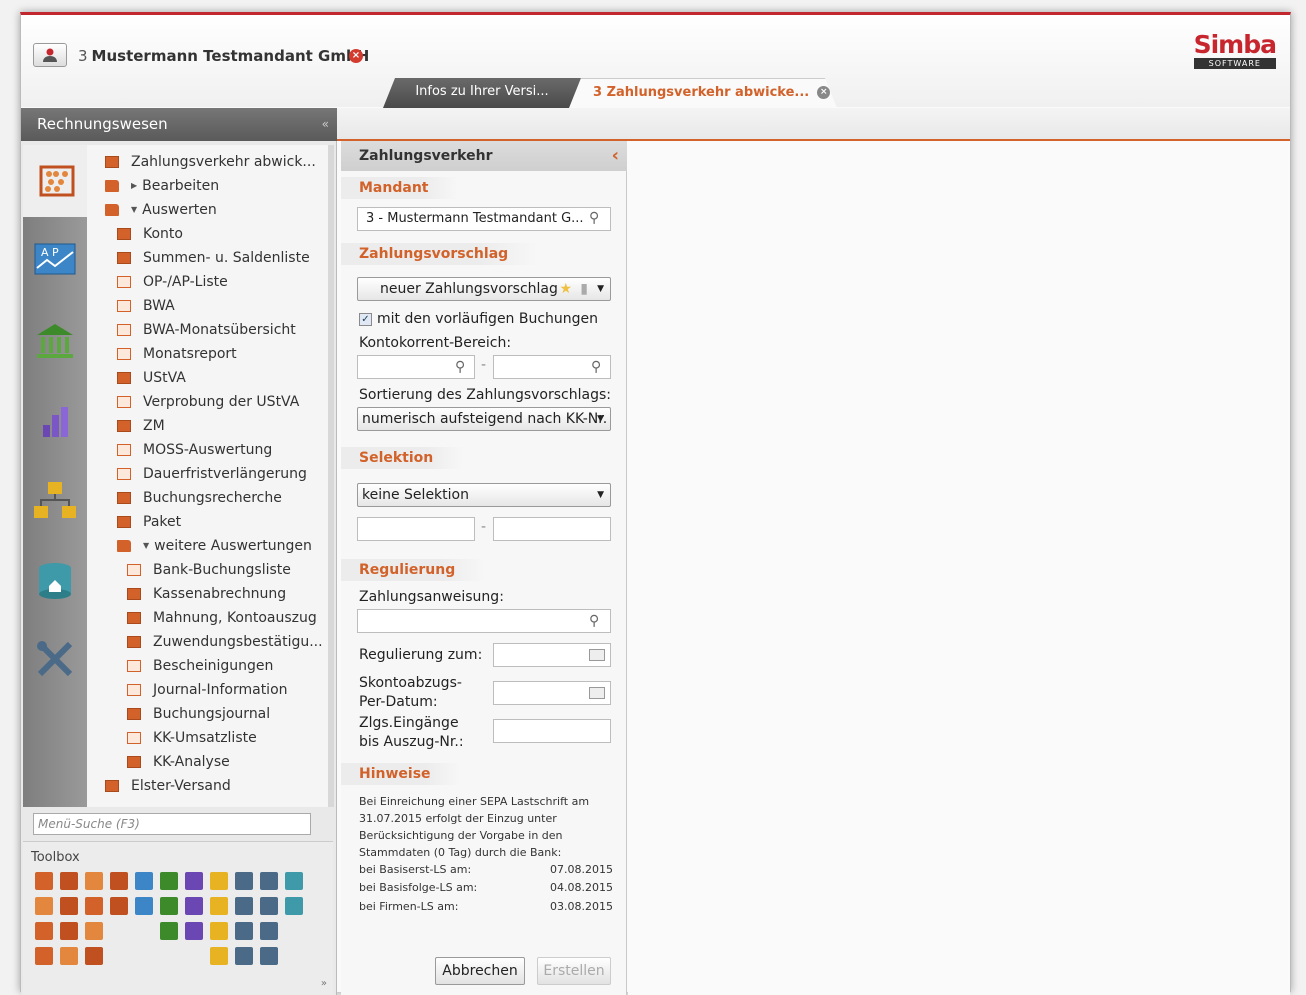 Image resolution: width=1306 pixels, height=995 pixels. Describe the element at coordinates (172, 824) in the screenshot. I see `menu-search-input: Menü-Suche (F3)` at that location.